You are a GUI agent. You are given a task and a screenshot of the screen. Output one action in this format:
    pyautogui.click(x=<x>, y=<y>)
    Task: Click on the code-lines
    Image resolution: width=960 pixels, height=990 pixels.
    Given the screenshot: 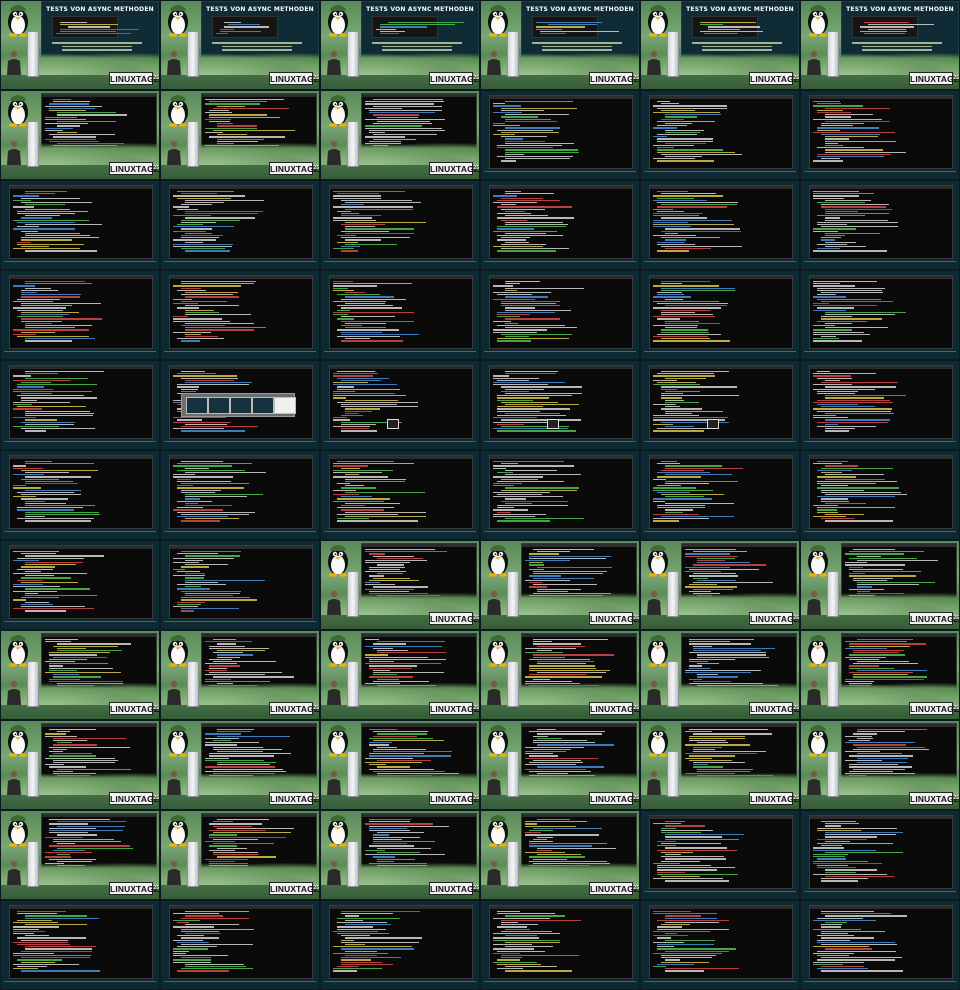 What is the action you would take?
    pyautogui.click(x=401, y=493)
    